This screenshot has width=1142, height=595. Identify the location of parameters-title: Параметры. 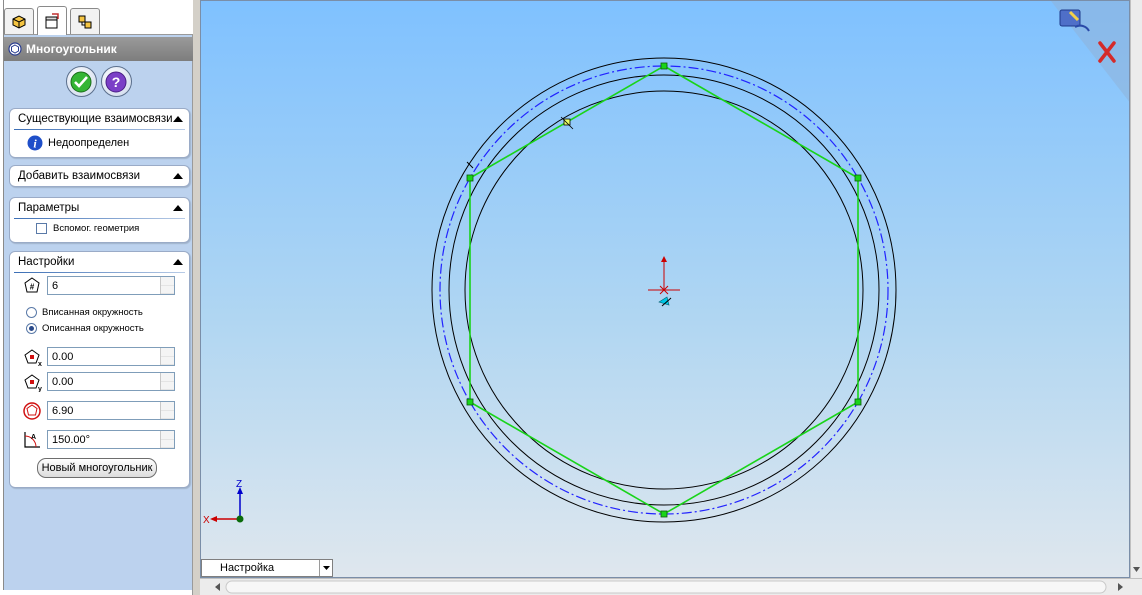
(49, 208).